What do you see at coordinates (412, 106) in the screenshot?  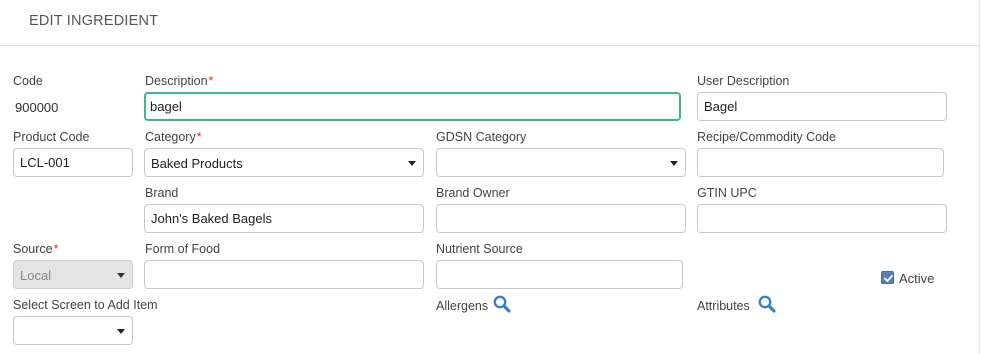 I see `description-input` at bounding box center [412, 106].